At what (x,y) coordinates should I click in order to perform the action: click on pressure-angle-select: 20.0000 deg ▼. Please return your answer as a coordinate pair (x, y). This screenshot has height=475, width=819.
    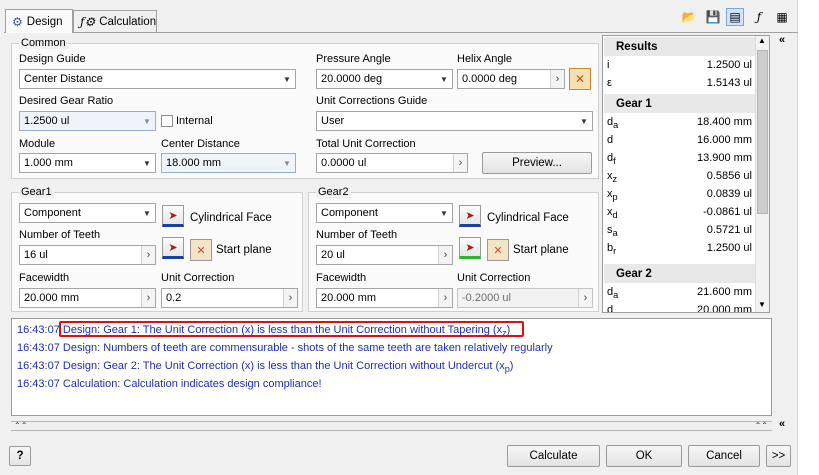
    Looking at the image, I should click on (384, 79).